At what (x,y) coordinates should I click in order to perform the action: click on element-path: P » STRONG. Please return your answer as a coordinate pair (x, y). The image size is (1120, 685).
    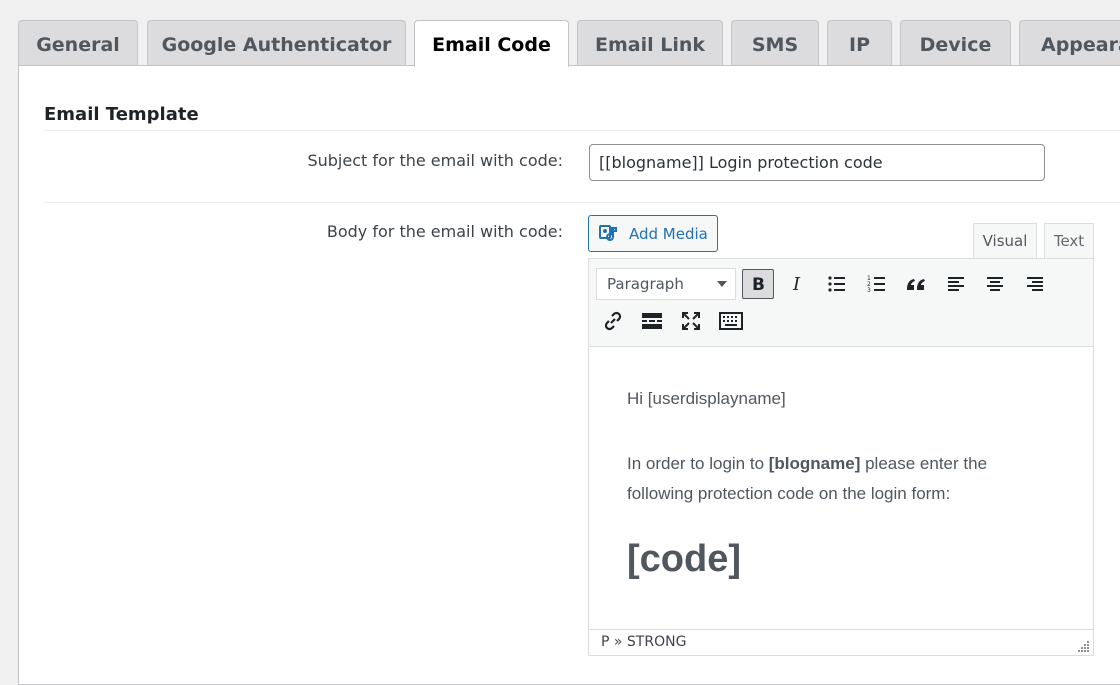
    Looking at the image, I should click on (644, 642).